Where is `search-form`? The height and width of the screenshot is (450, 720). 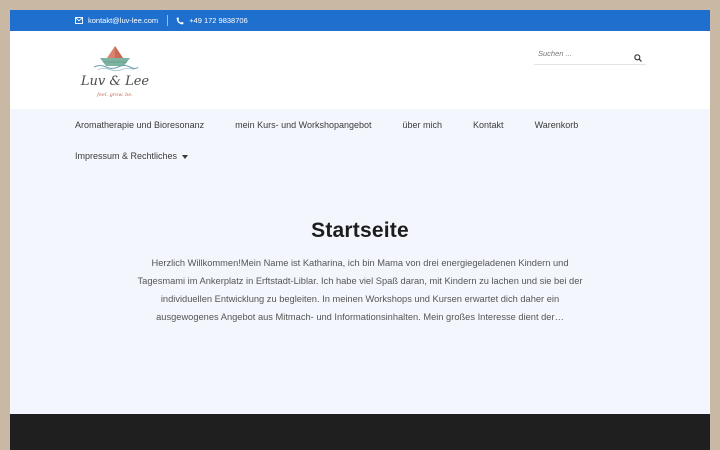 search-form is located at coordinates (590, 54).